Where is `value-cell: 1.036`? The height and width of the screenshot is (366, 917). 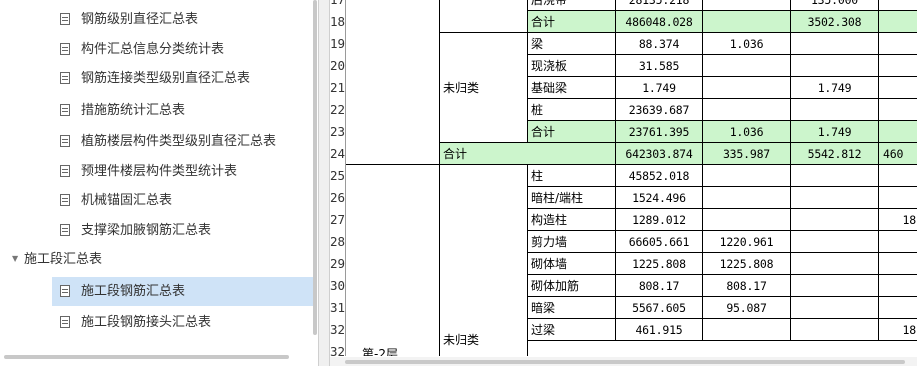
value-cell: 1.036 is located at coordinates (747, 44).